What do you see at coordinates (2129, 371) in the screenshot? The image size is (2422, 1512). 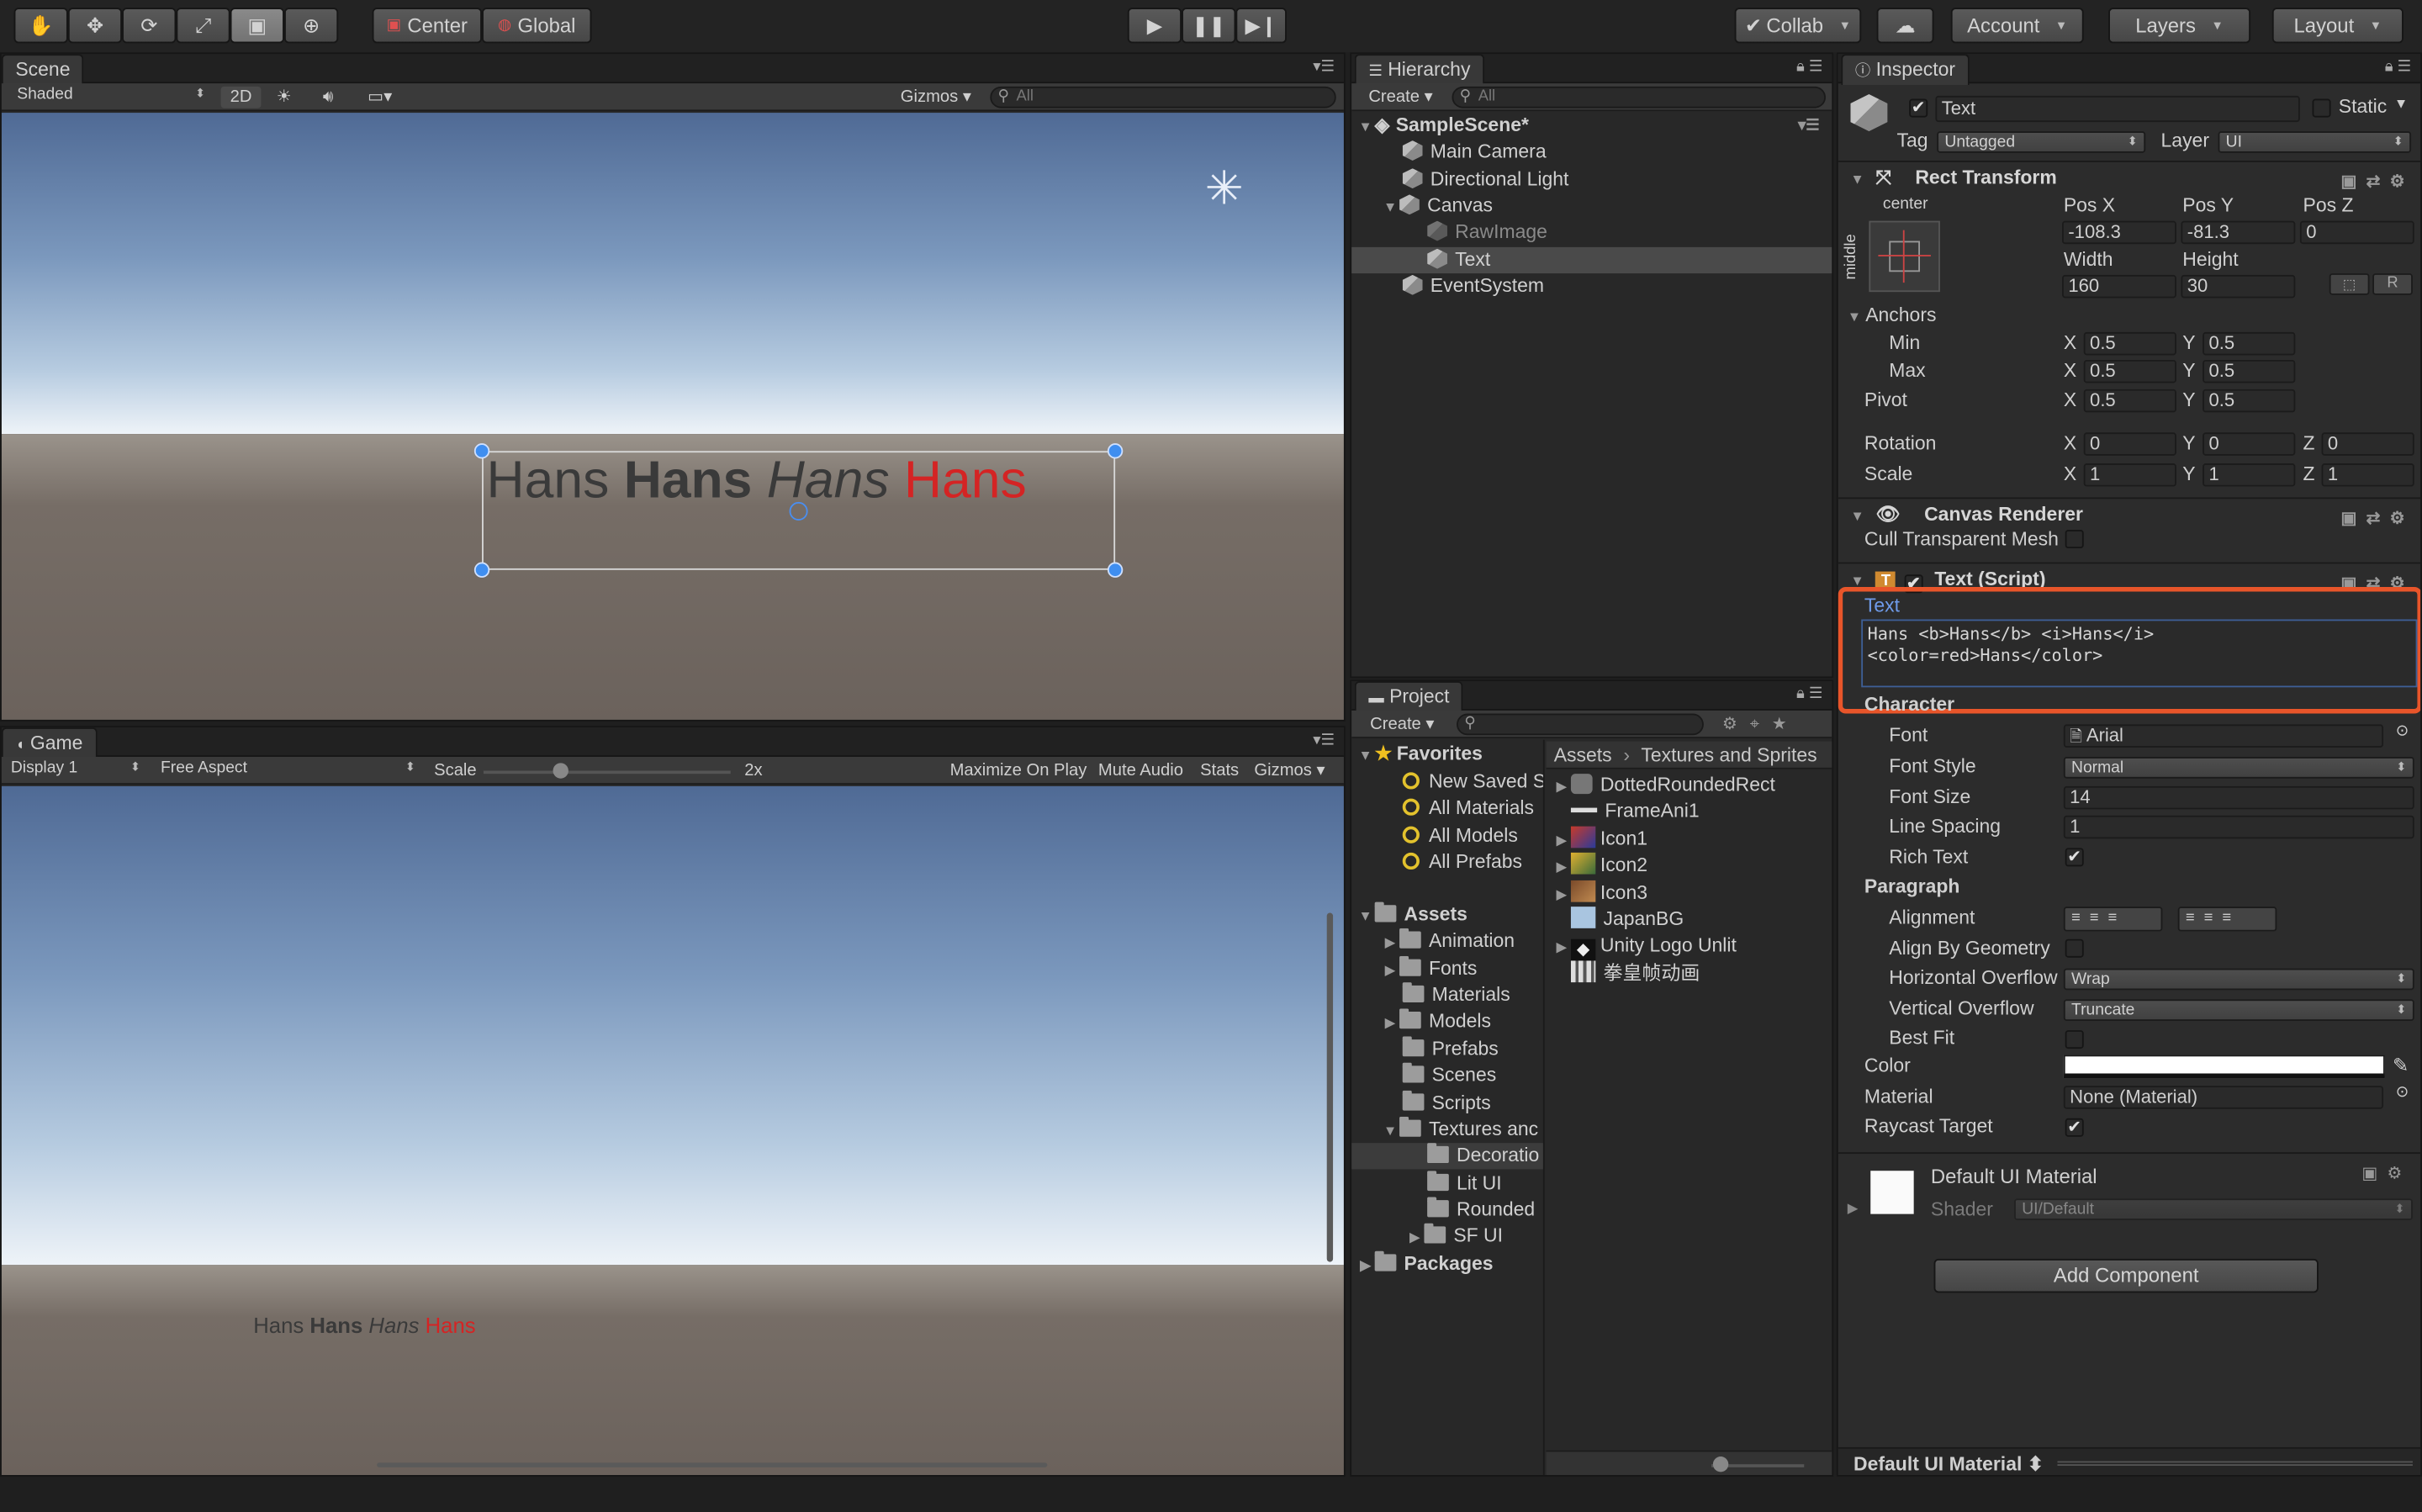 I see `anchor-max-x-field: 0.5` at bounding box center [2129, 371].